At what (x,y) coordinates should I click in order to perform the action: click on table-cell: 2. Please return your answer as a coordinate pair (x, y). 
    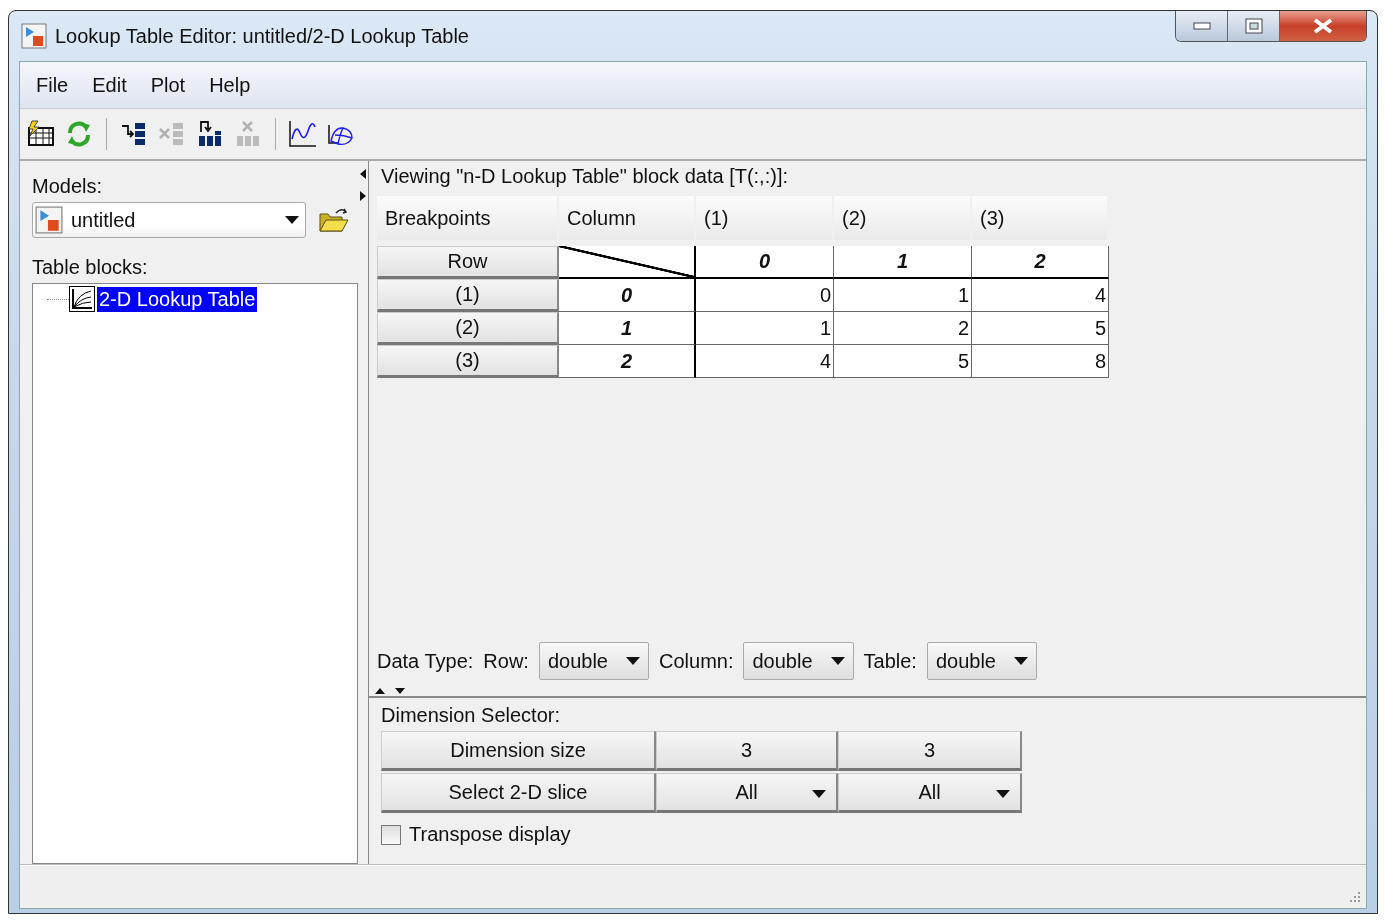
    Looking at the image, I should click on (903, 328).